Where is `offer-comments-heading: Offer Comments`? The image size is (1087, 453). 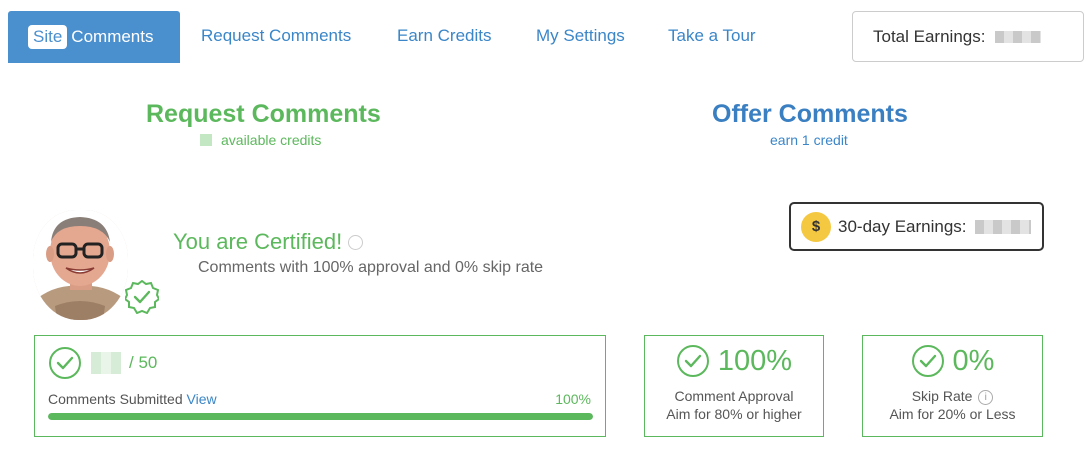
offer-comments-heading: Offer Comments is located at coordinates (810, 114).